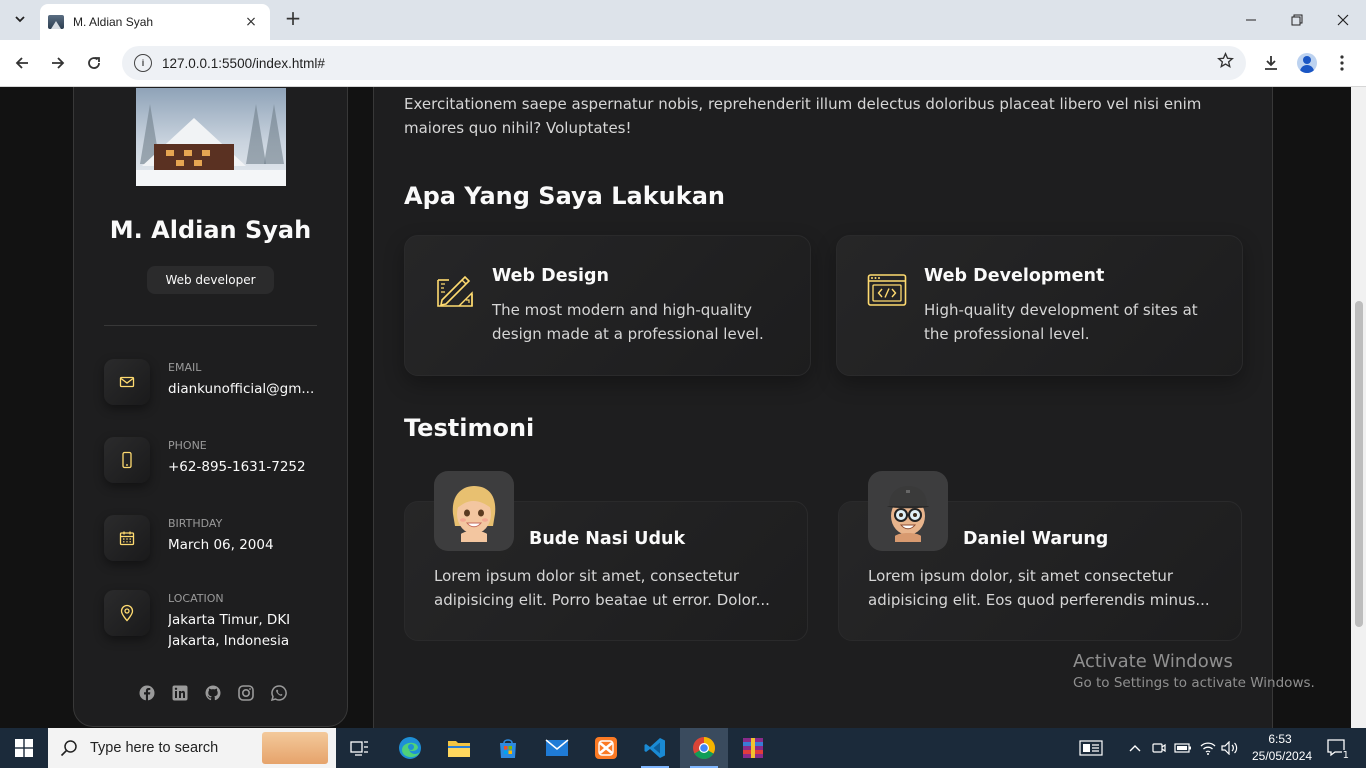 The image size is (1366, 768). Describe the element at coordinates (655, 748) in the screenshot. I see `vscode-icon` at that location.